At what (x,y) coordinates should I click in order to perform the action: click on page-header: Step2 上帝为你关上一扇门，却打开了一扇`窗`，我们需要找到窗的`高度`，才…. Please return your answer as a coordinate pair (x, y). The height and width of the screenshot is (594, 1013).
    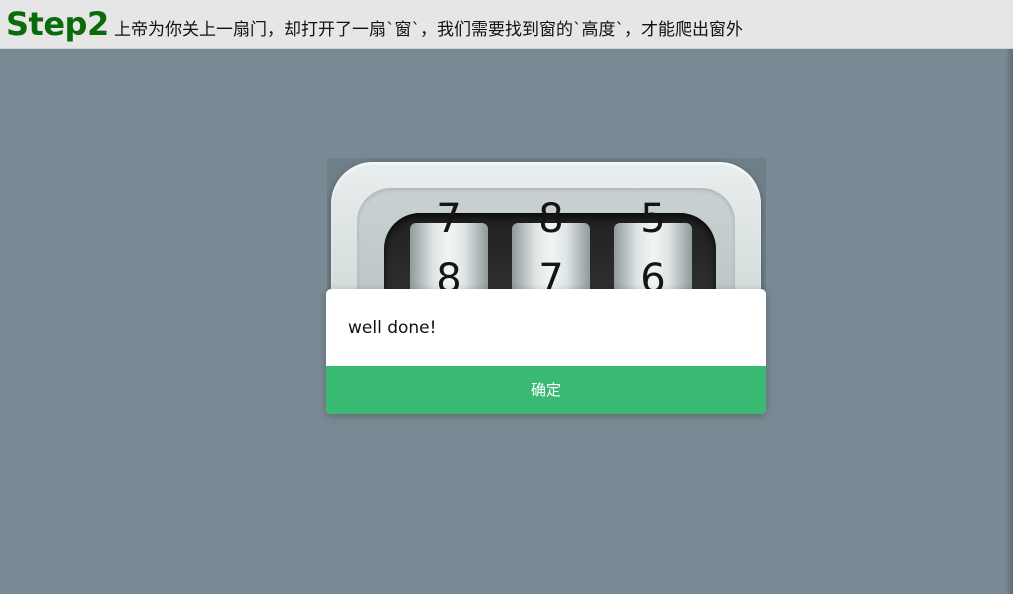
    Looking at the image, I should click on (506, 24).